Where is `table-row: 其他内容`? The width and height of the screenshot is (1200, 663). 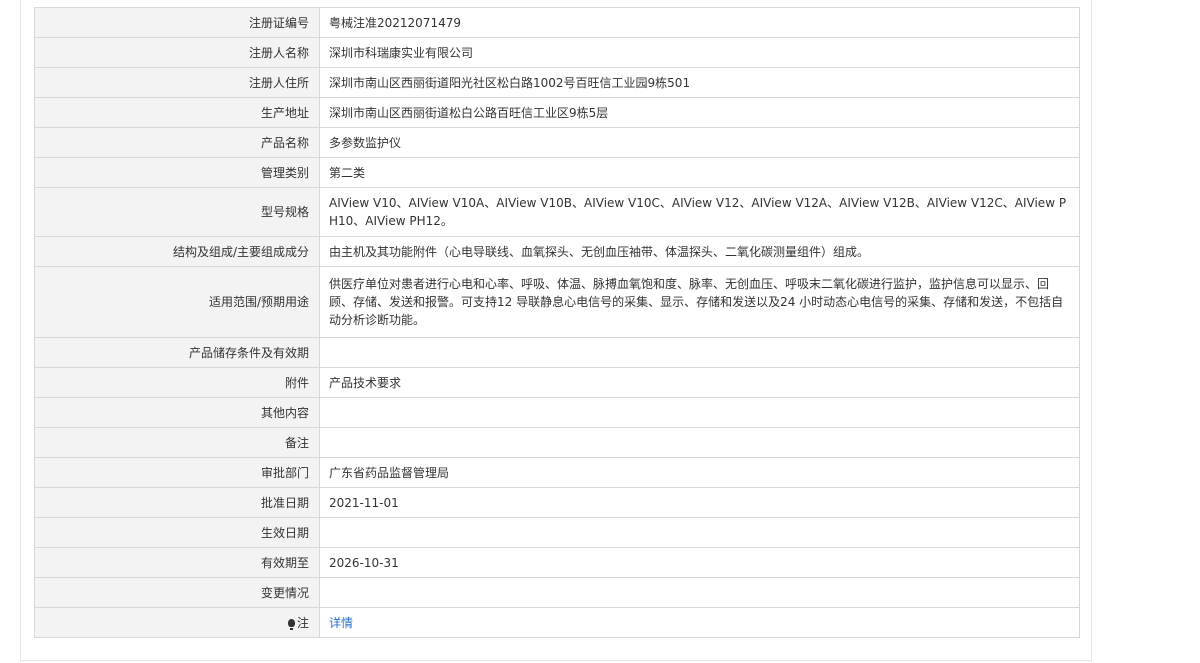
table-row: 其他内容 is located at coordinates (557, 412).